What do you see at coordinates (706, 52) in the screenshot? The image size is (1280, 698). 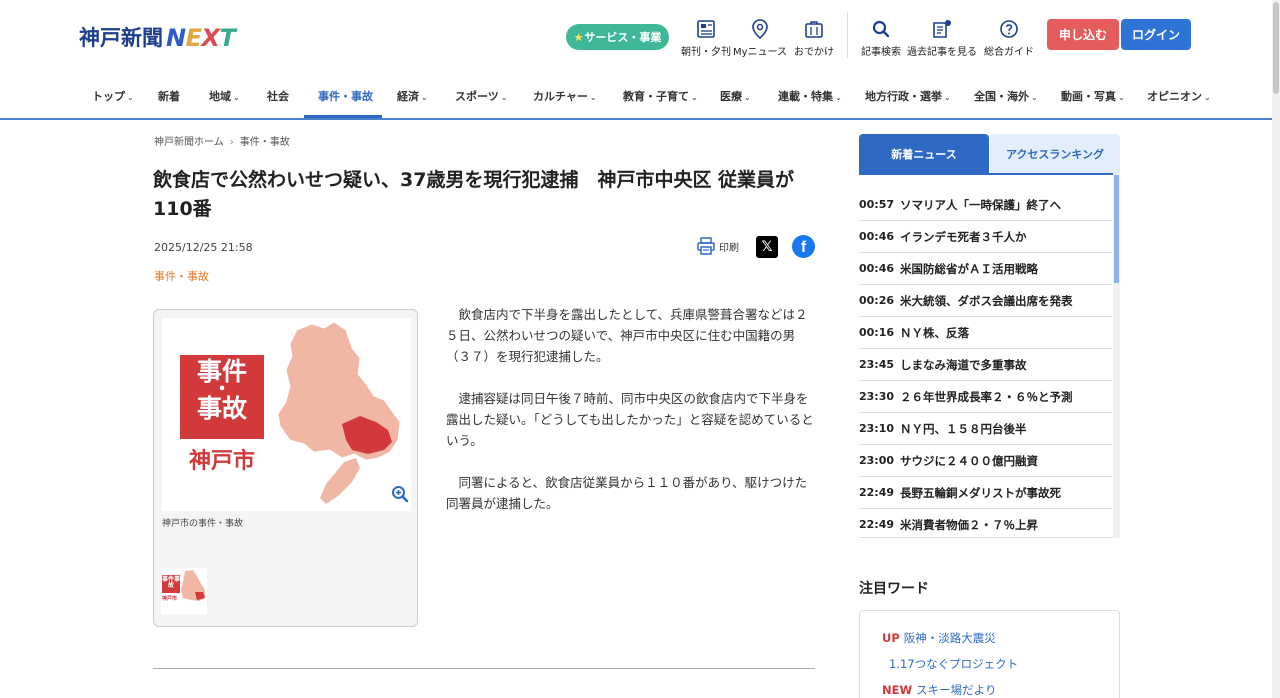 I see `edition-label: 朝刊・夕刊` at bounding box center [706, 52].